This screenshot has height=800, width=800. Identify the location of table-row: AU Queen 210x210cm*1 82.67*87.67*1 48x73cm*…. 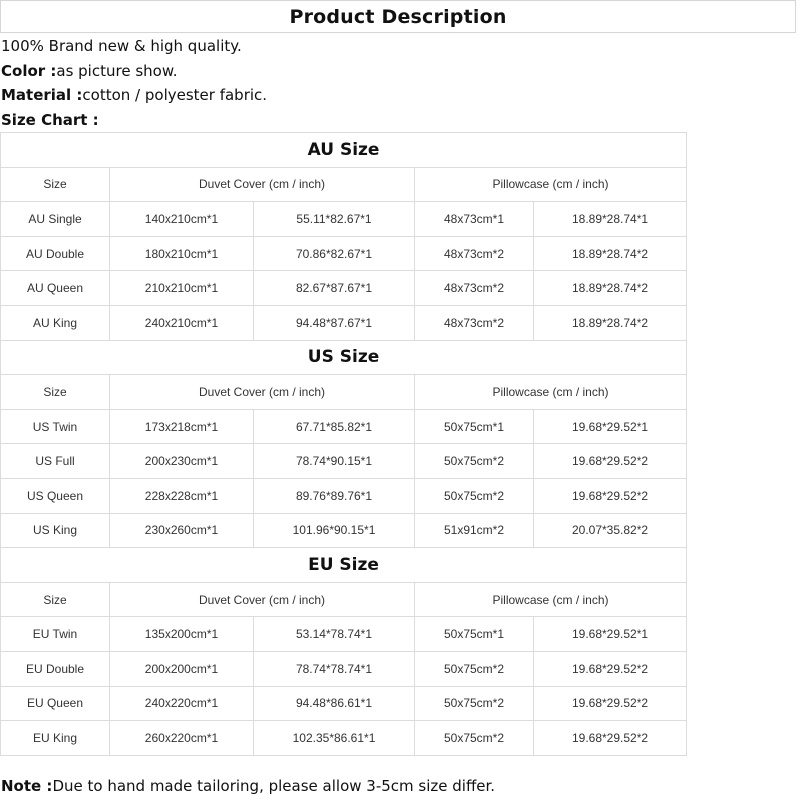
(344, 288).